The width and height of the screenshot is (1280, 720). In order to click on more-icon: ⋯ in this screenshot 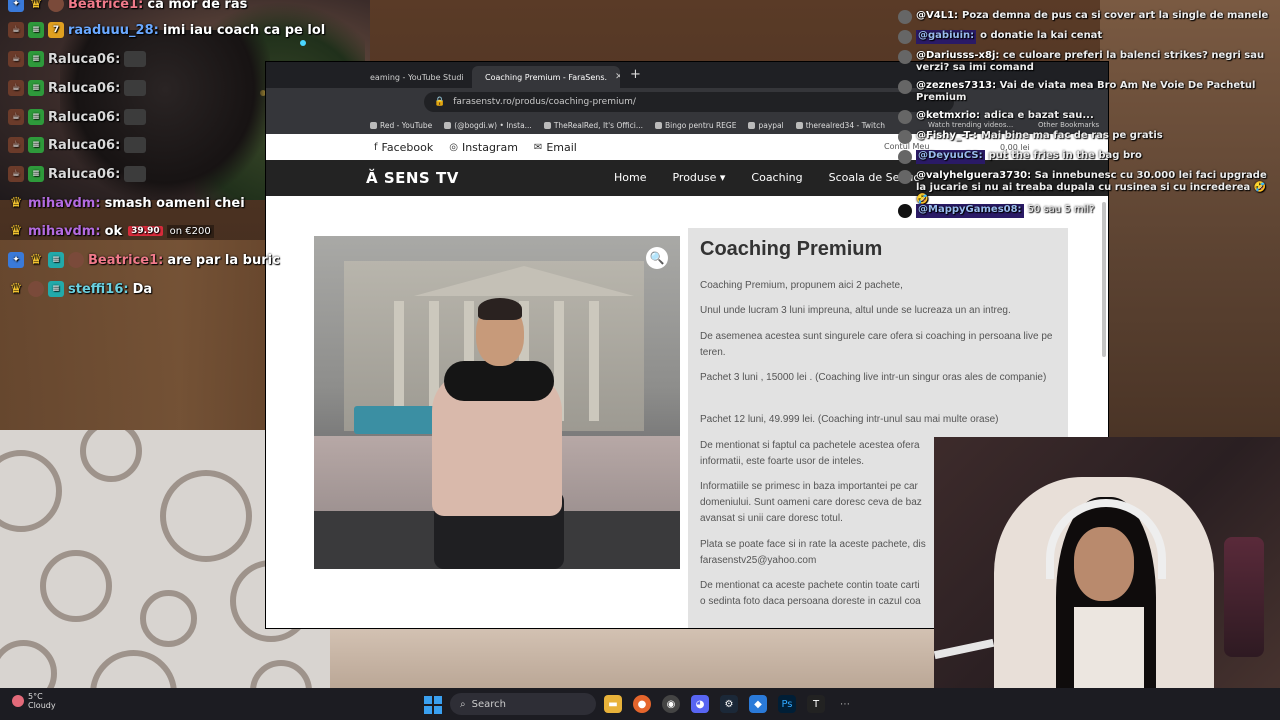, I will do `click(845, 704)`.